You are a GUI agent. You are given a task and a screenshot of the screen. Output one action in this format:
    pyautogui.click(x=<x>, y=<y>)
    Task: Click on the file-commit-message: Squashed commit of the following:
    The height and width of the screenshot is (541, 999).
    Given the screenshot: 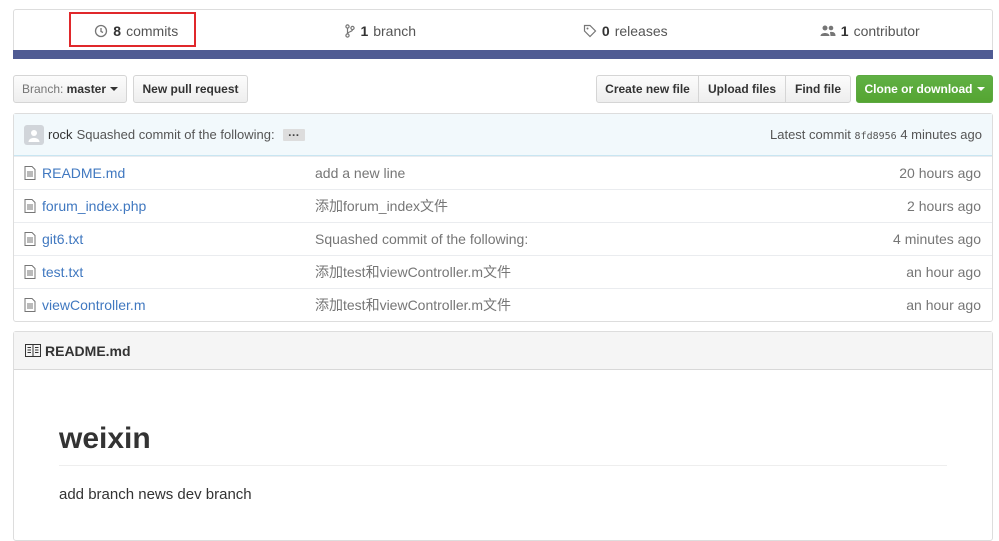 What is the action you would take?
    pyautogui.click(x=604, y=239)
    